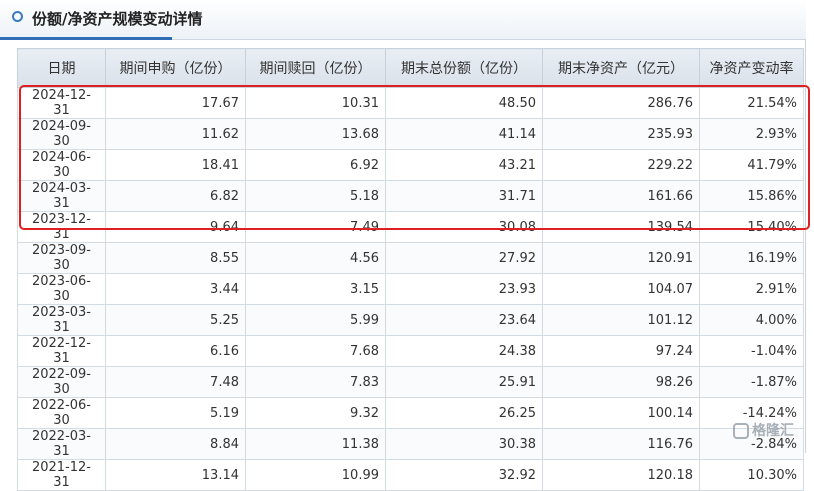 The height and width of the screenshot is (491, 814). What do you see at coordinates (315, 382) in the screenshot?
I see `cell-redemption: 7.83` at bounding box center [315, 382].